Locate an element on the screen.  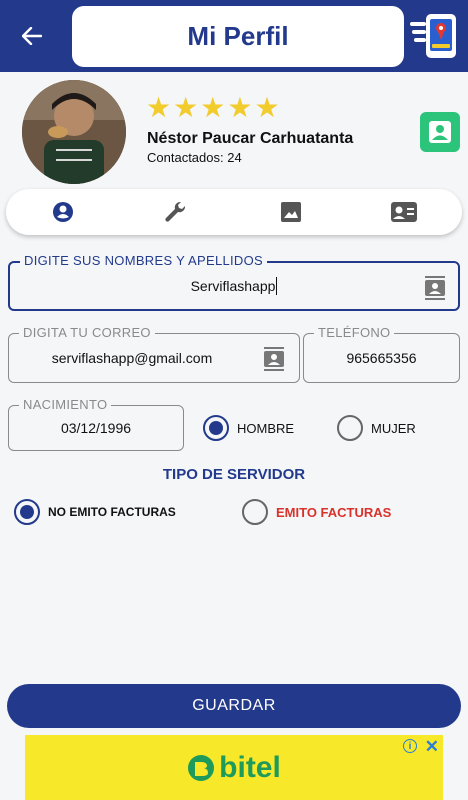
tab-services is located at coordinates (176, 212).